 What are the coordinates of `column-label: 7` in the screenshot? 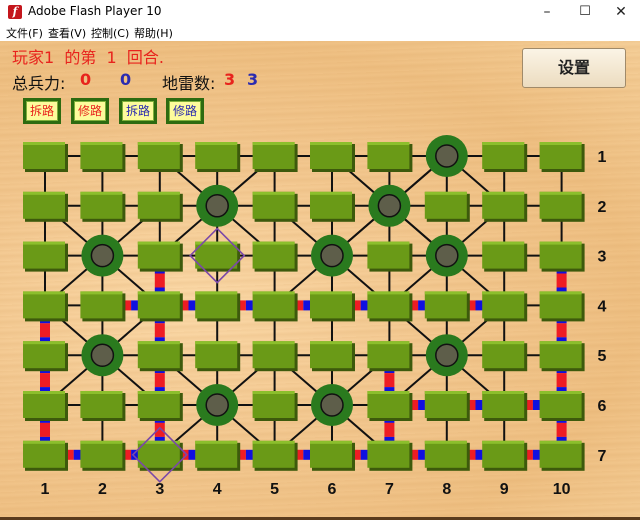 It's located at (389, 489).